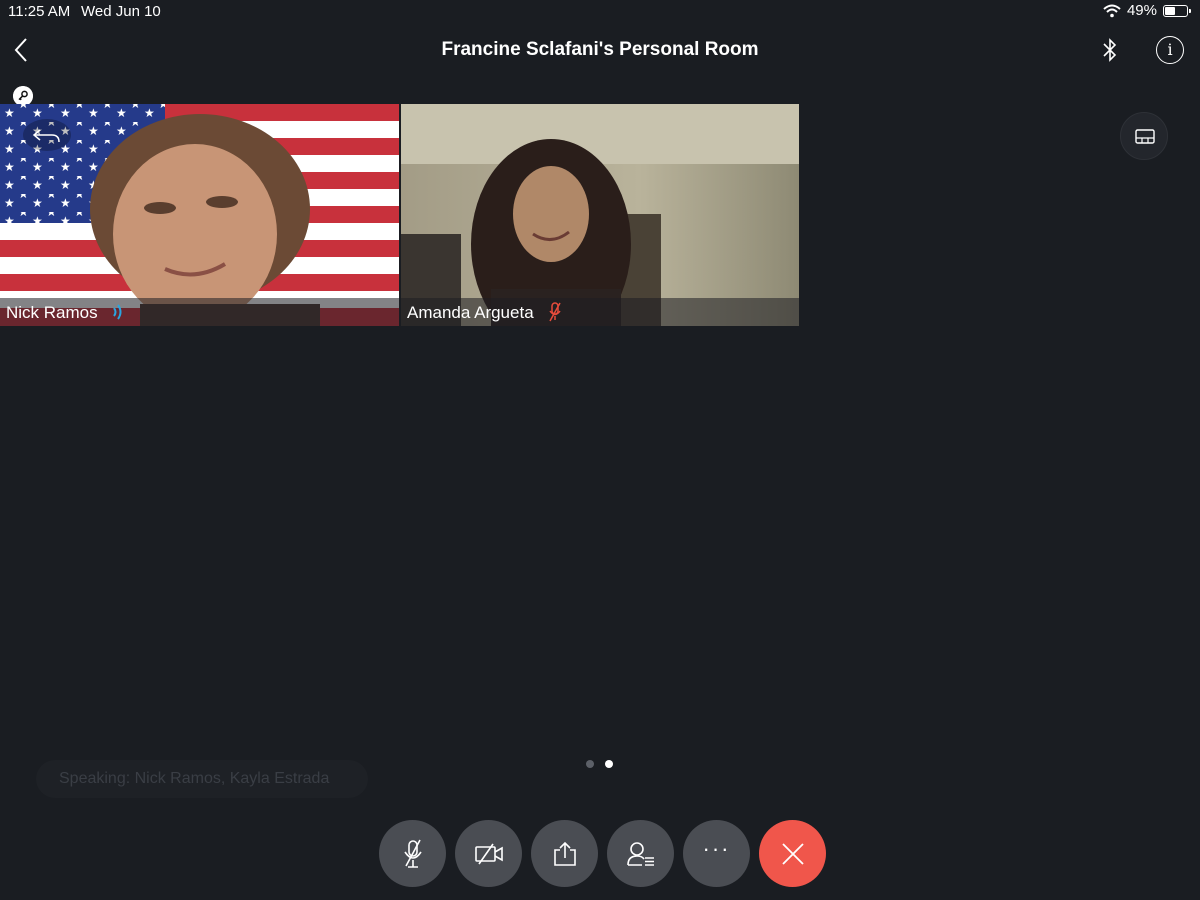 The image size is (1200, 900). What do you see at coordinates (600, 12) in the screenshot?
I see `status-bar: 11:25 AM Wed Jun 10 49%` at bounding box center [600, 12].